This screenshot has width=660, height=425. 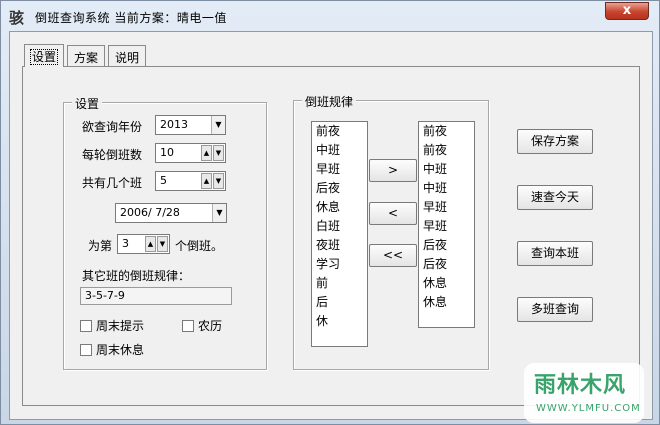 What do you see at coordinates (555, 197) in the screenshot?
I see `check-today-button: 速查今天` at bounding box center [555, 197].